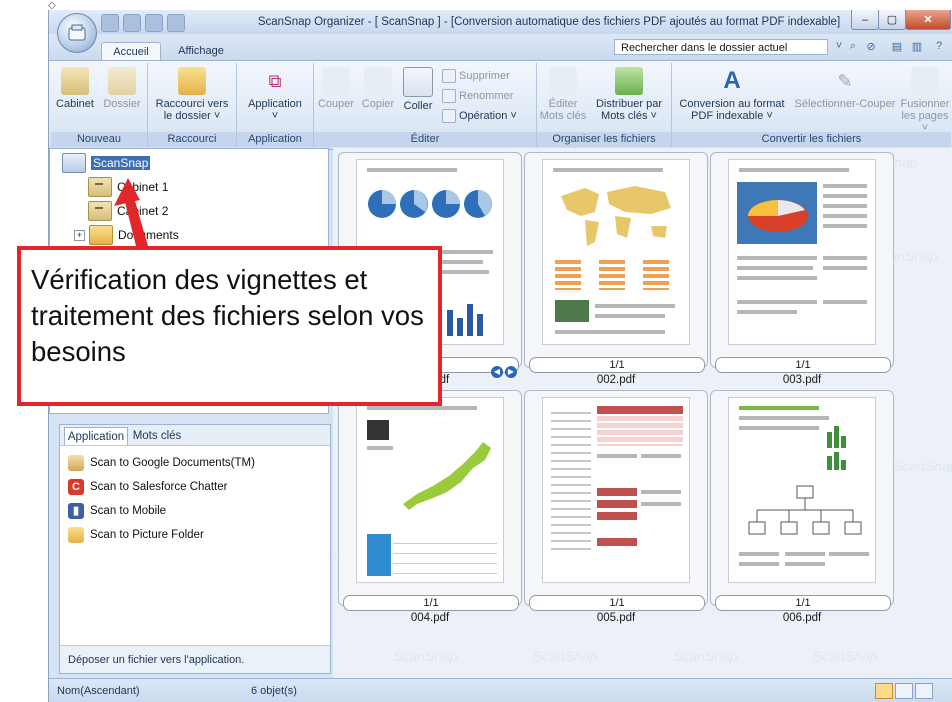  I want to click on qat-scan-icon, so click(154, 23).